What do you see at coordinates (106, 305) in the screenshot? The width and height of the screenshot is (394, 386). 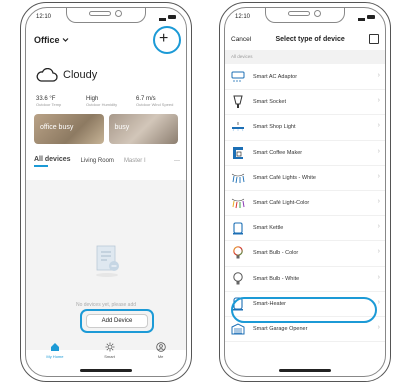 I see `empty-state-text: No devices yet, please add` at bounding box center [106, 305].